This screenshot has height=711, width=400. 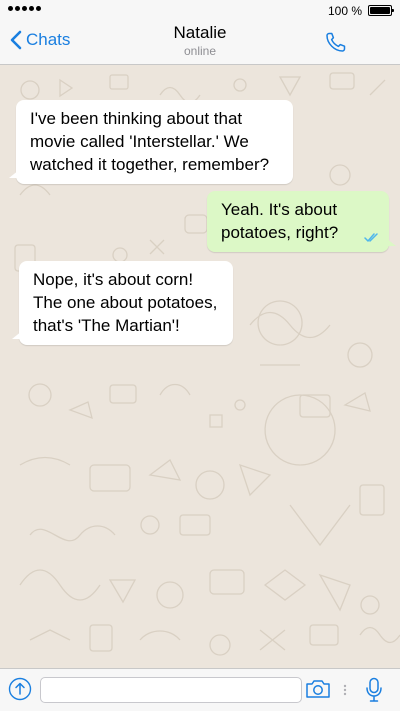 What do you see at coordinates (125, 302) in the screenshot?
I see `message-line: The one about potatoes,` at bounding box center [125, 302].